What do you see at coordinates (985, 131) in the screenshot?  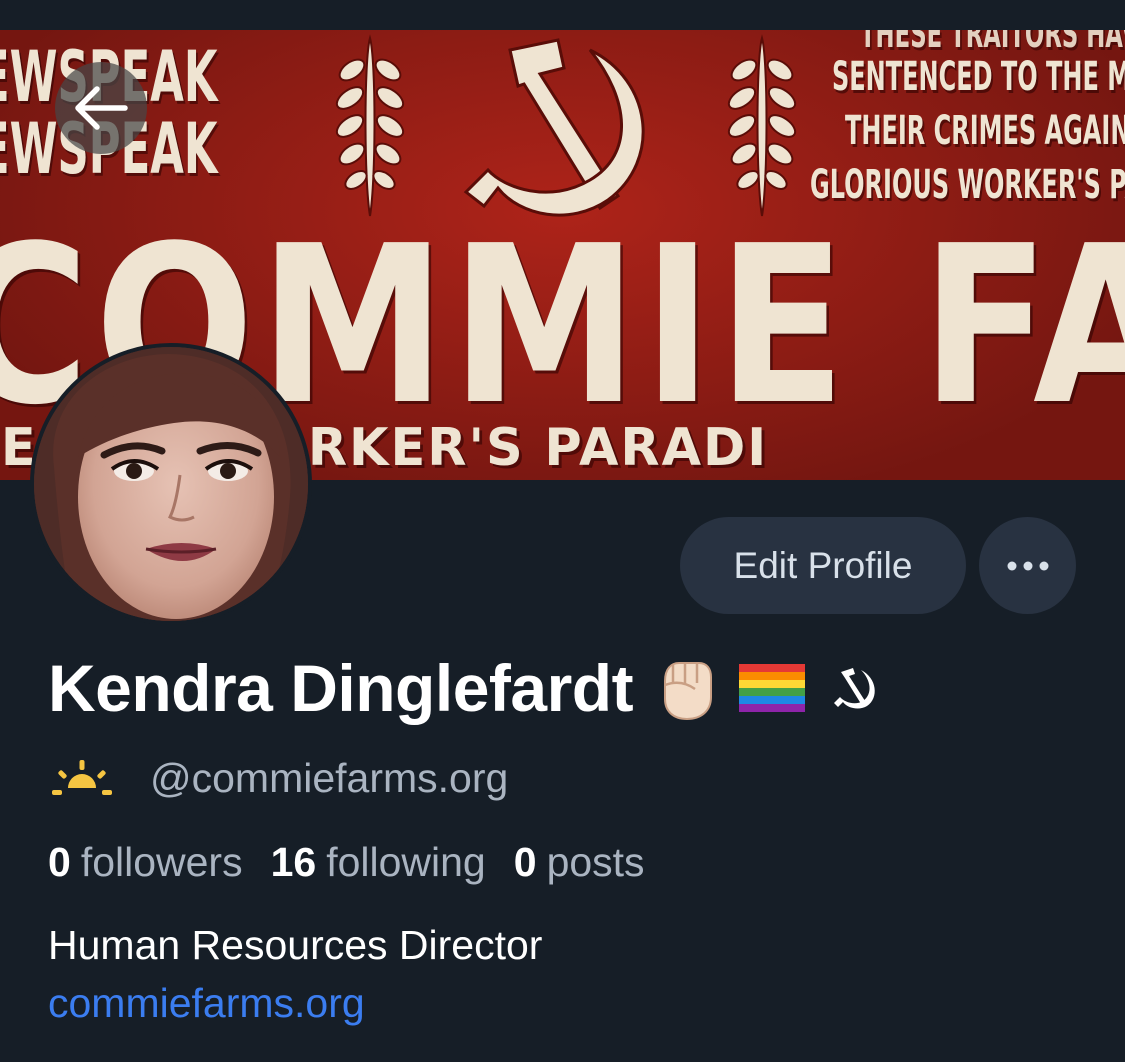 I see `banner-text-right-2: THEIR CRIMES AGAIN` at bounding box center [985, 131].